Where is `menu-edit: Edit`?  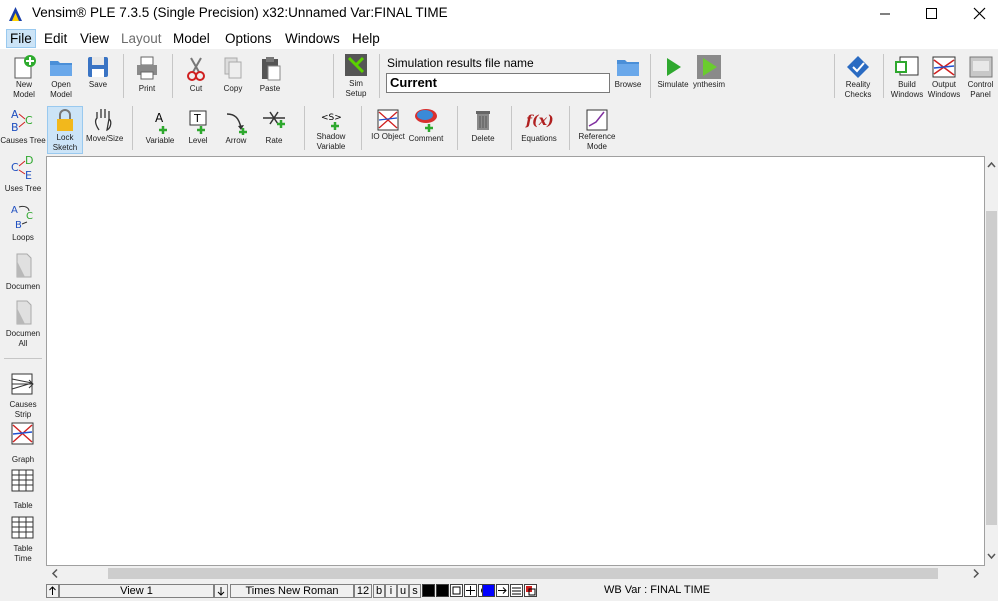 menu-edit: Edit is located at coordinates (55, 38).